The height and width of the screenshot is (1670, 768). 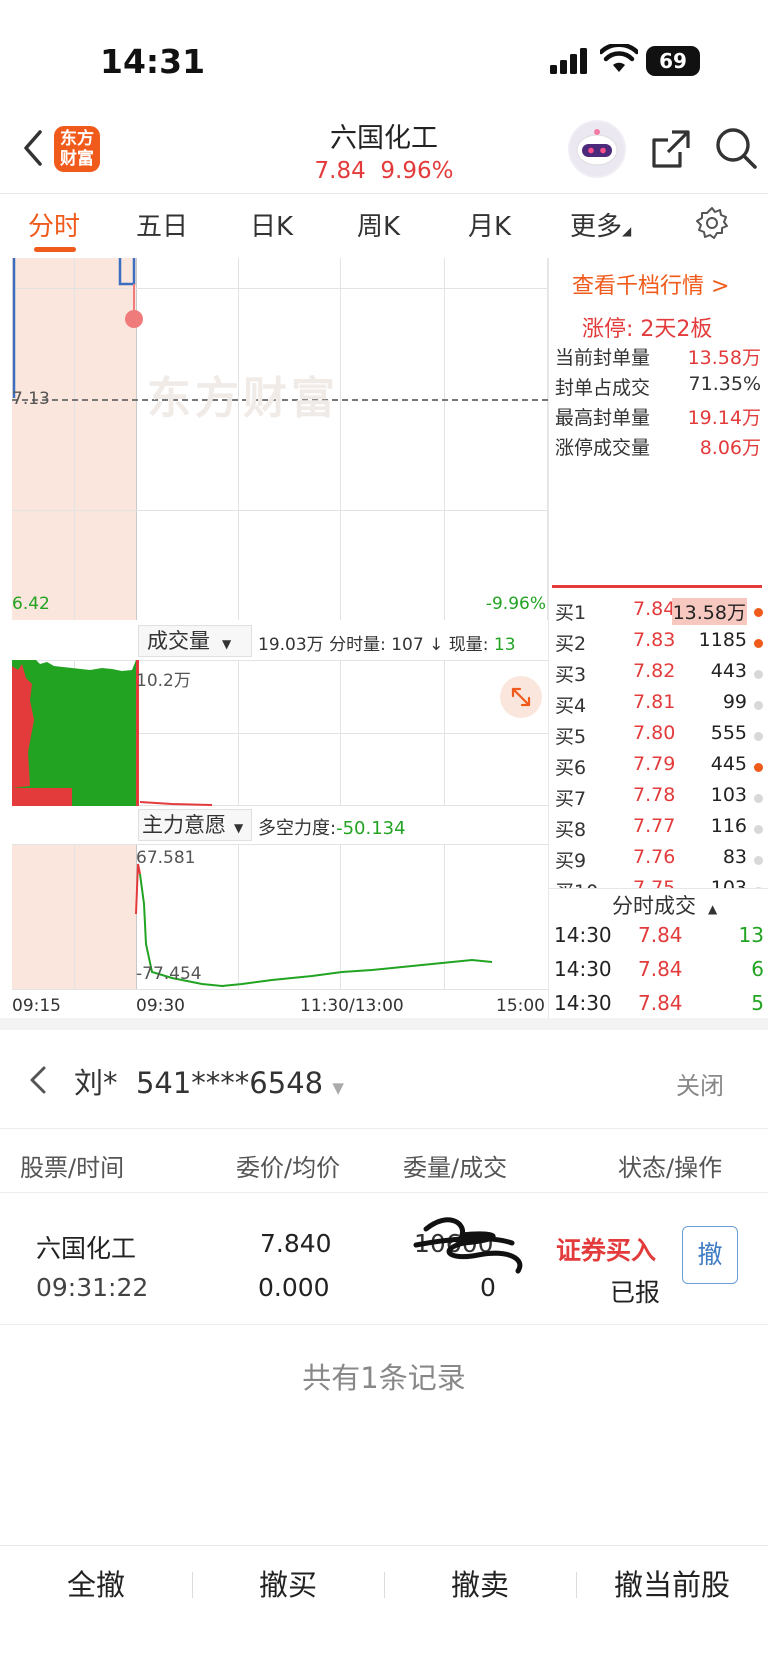 I want to click on trades-divider, so click(x=658, y=888).